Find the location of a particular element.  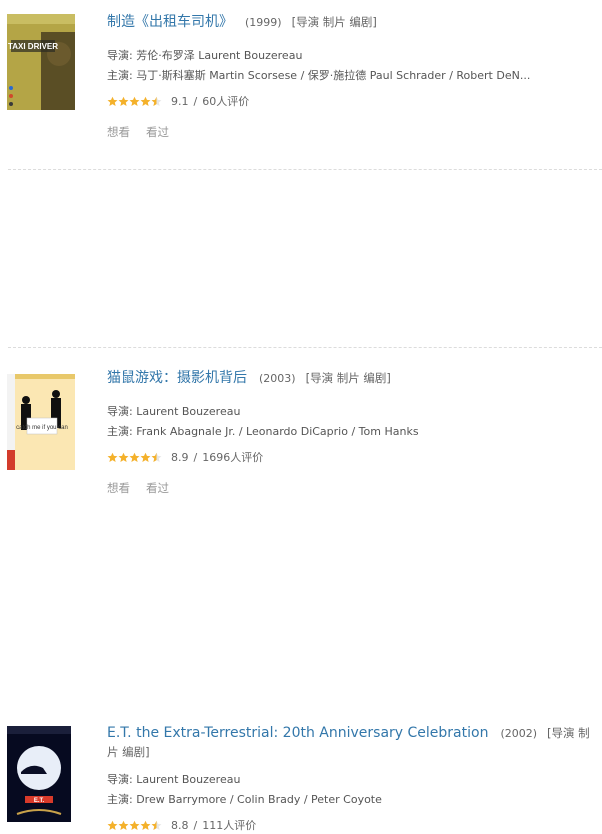

watched-link: 看过 is located at coordinates (157, 132).